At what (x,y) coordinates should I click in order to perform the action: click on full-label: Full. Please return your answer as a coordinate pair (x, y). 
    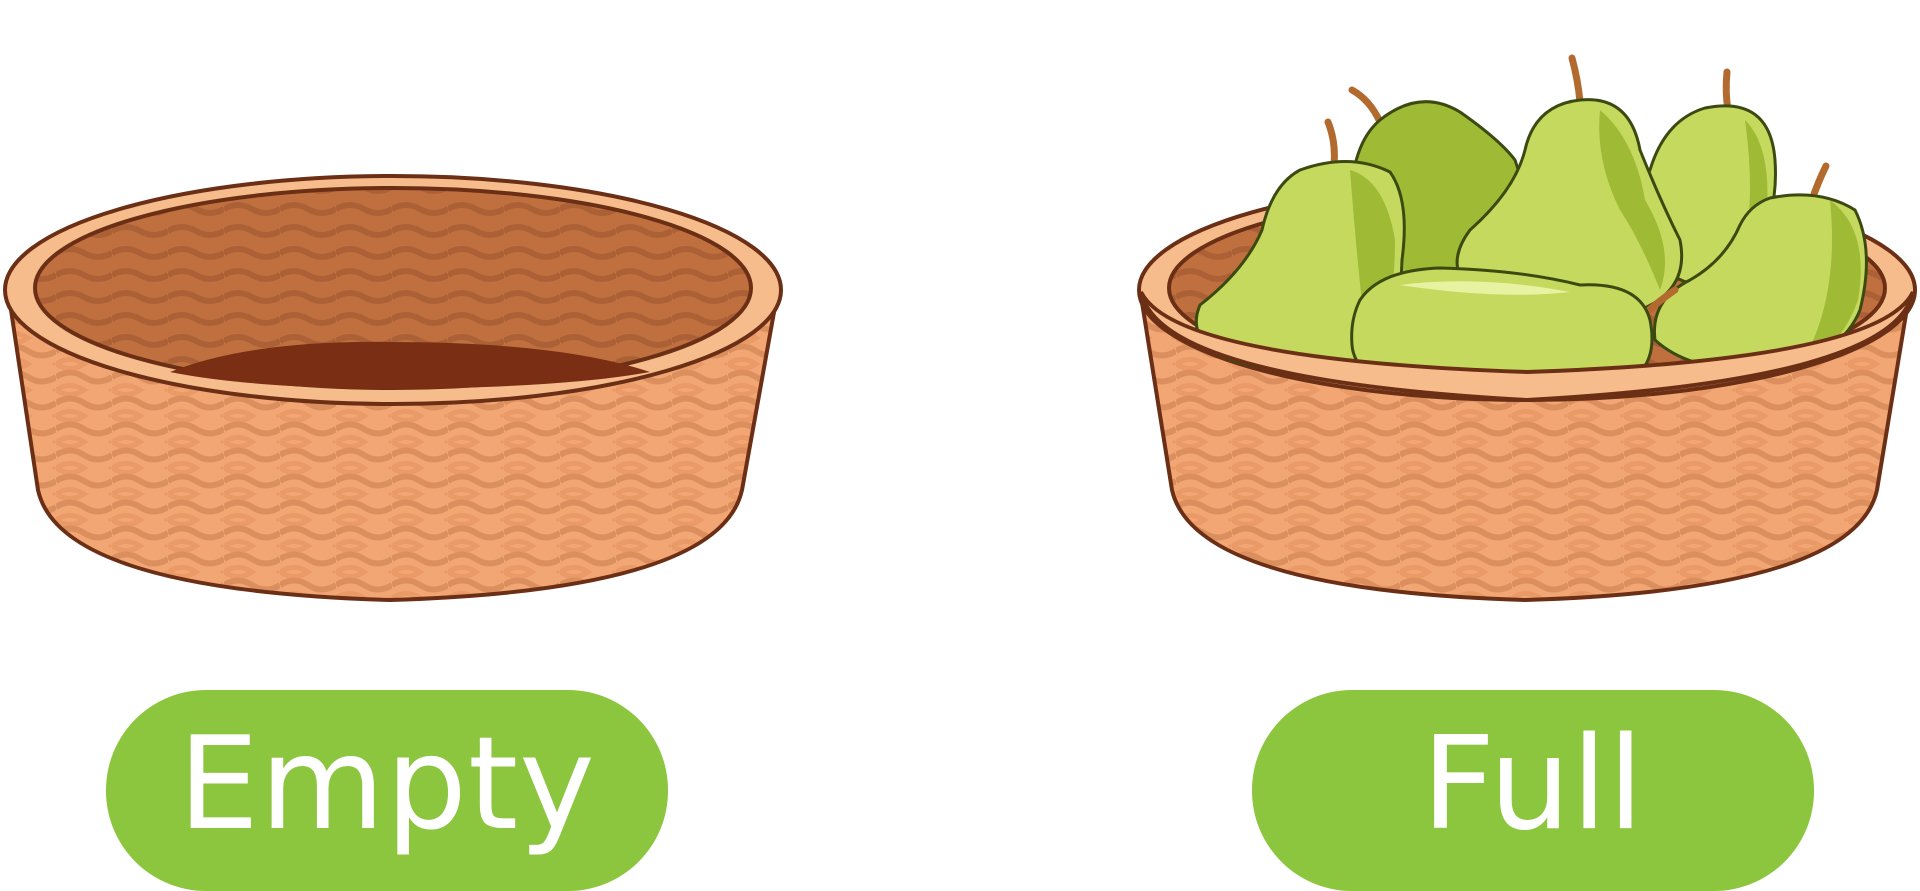
    Looking at the image, I should click on (1533, 790).